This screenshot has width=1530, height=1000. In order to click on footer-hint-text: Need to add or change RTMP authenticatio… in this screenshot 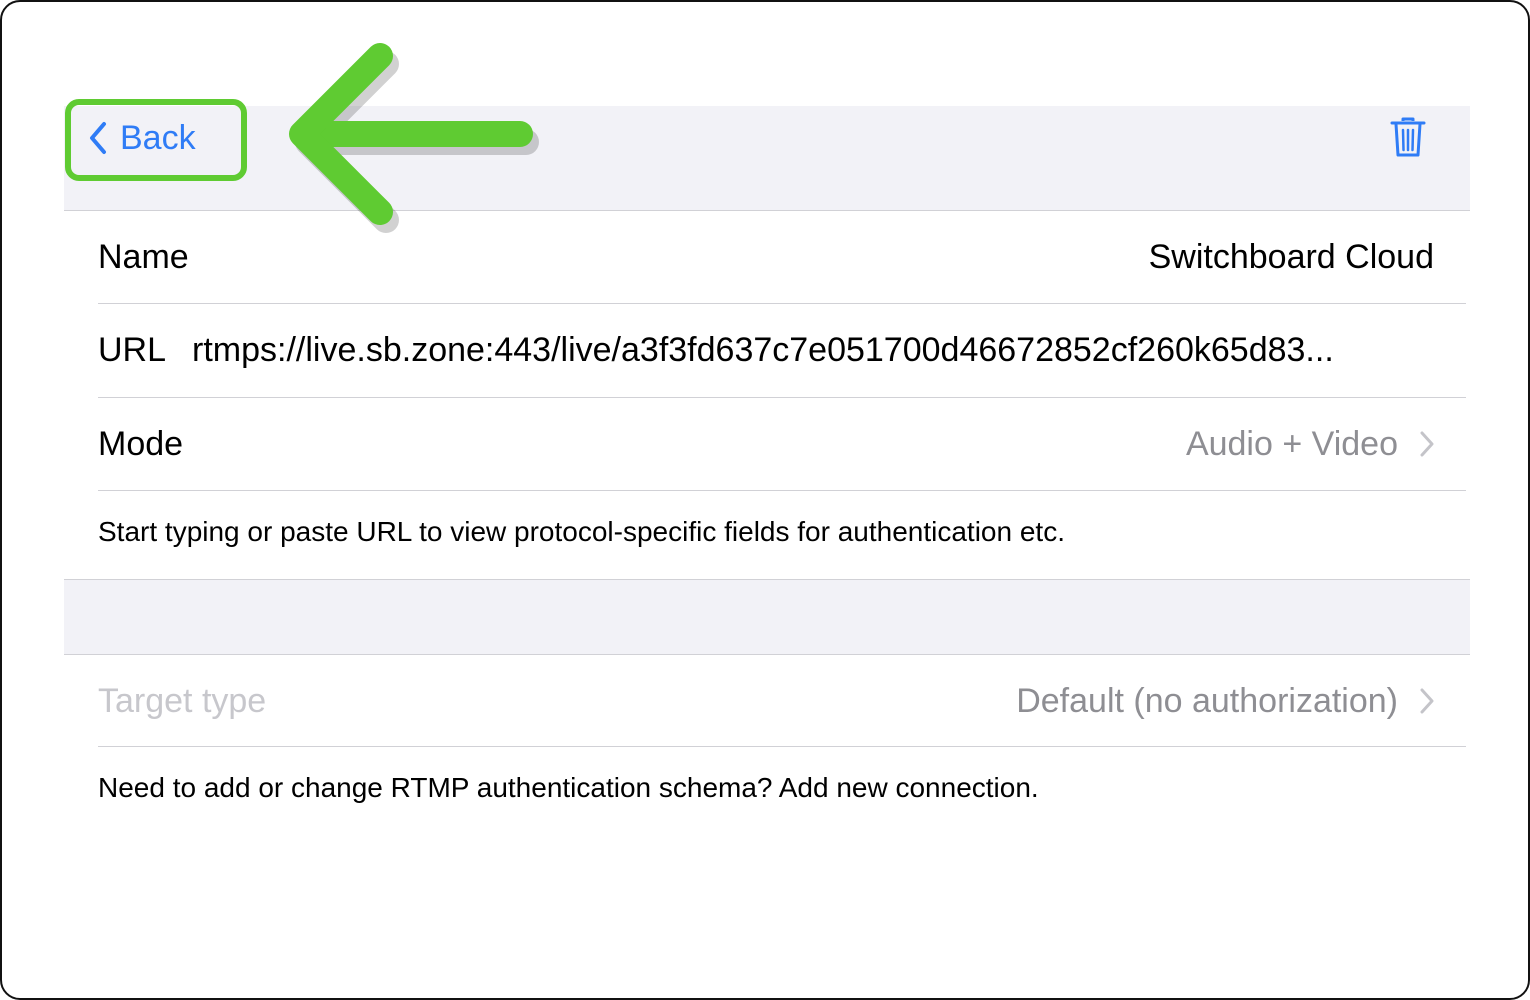, I will do `click(568, 787)`.